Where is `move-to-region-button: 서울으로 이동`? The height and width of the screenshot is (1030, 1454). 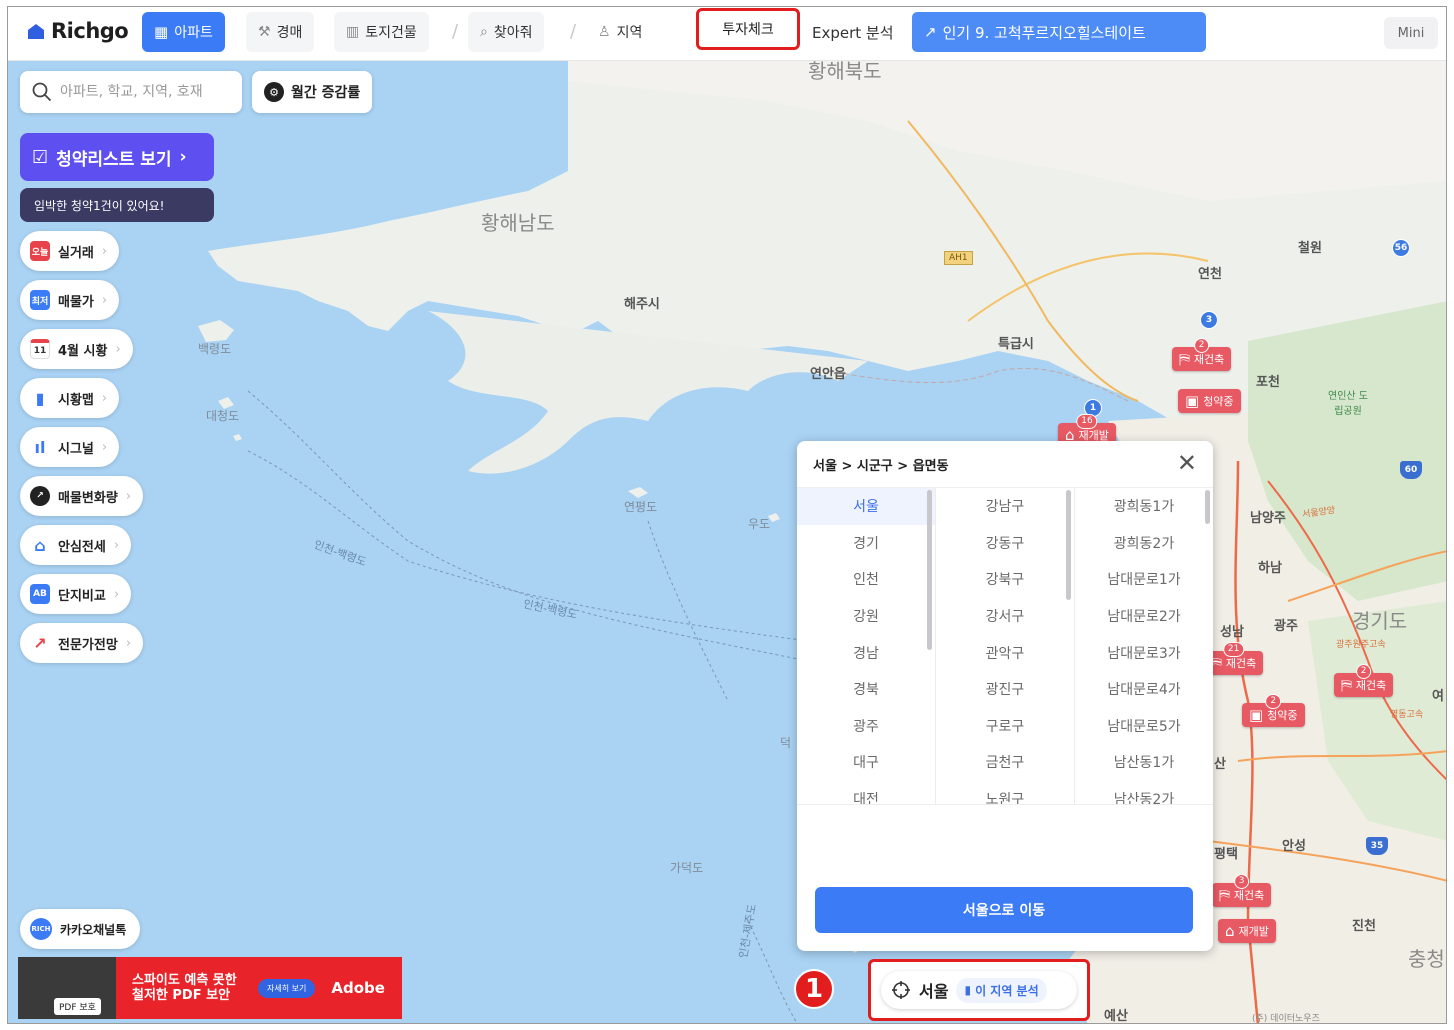 move-to-region-button: 서울으로 이동 is located at coordinates (1004, 910).